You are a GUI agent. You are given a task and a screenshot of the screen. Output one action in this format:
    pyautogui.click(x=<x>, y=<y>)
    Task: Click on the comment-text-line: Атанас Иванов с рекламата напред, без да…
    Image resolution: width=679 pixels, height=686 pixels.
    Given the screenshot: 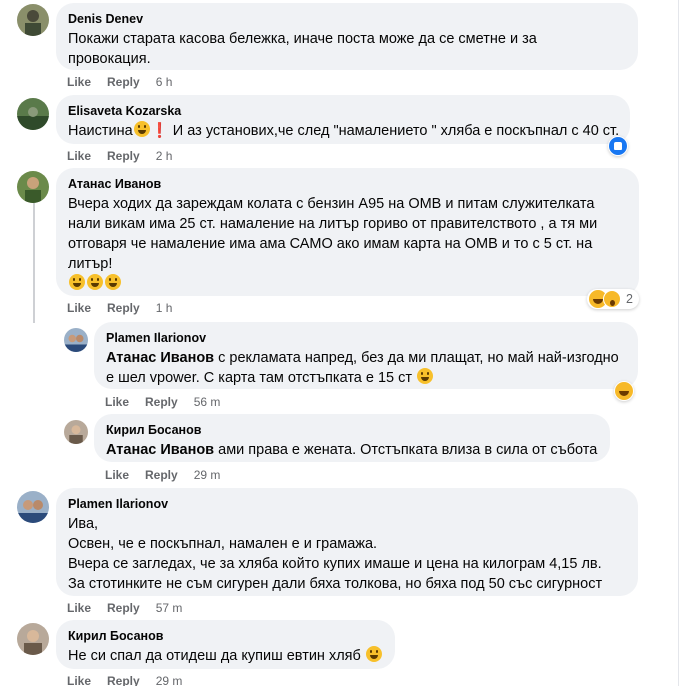 What is the action you would take?
    pyautogui.click(x=366, y=358)
    